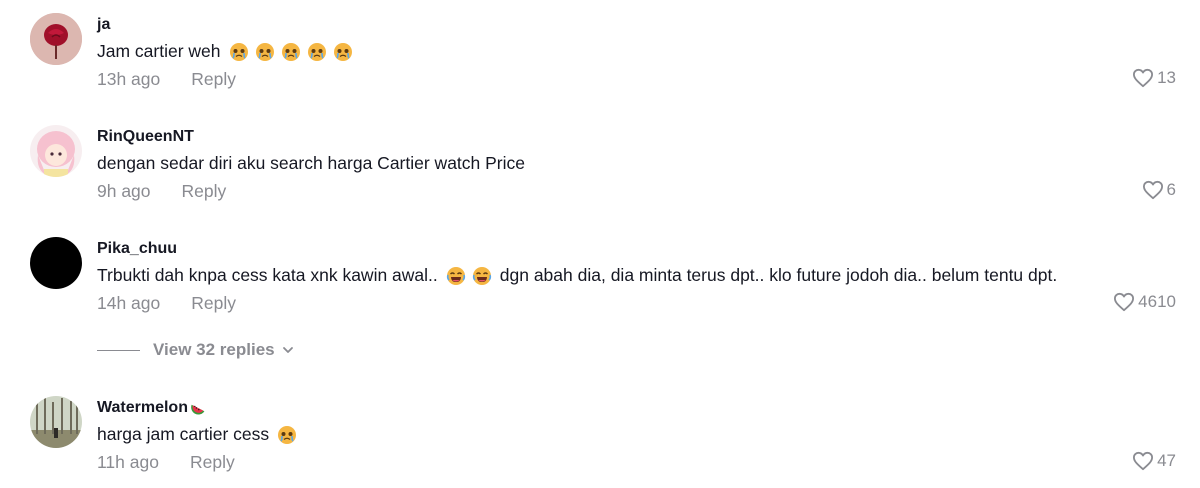 The height and width of the screenshot is (488, 1200). Describe the element at coordinates (166, 462) in the screenshot. I see `comment-meta: 11h ago Reply` at that location.